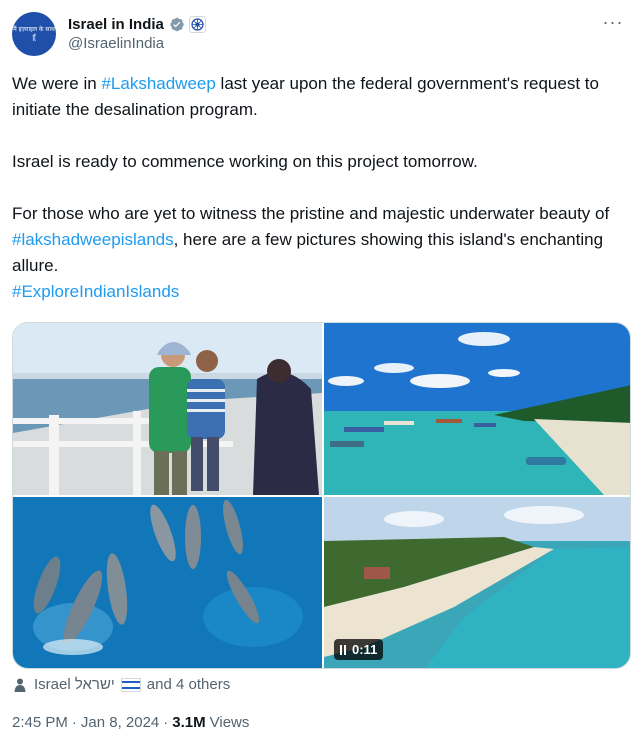 This screenshot has height=743, width=640. I want to click on avatar-text: मैं इज़राइल के साथ हूँ, so click(34, 33).